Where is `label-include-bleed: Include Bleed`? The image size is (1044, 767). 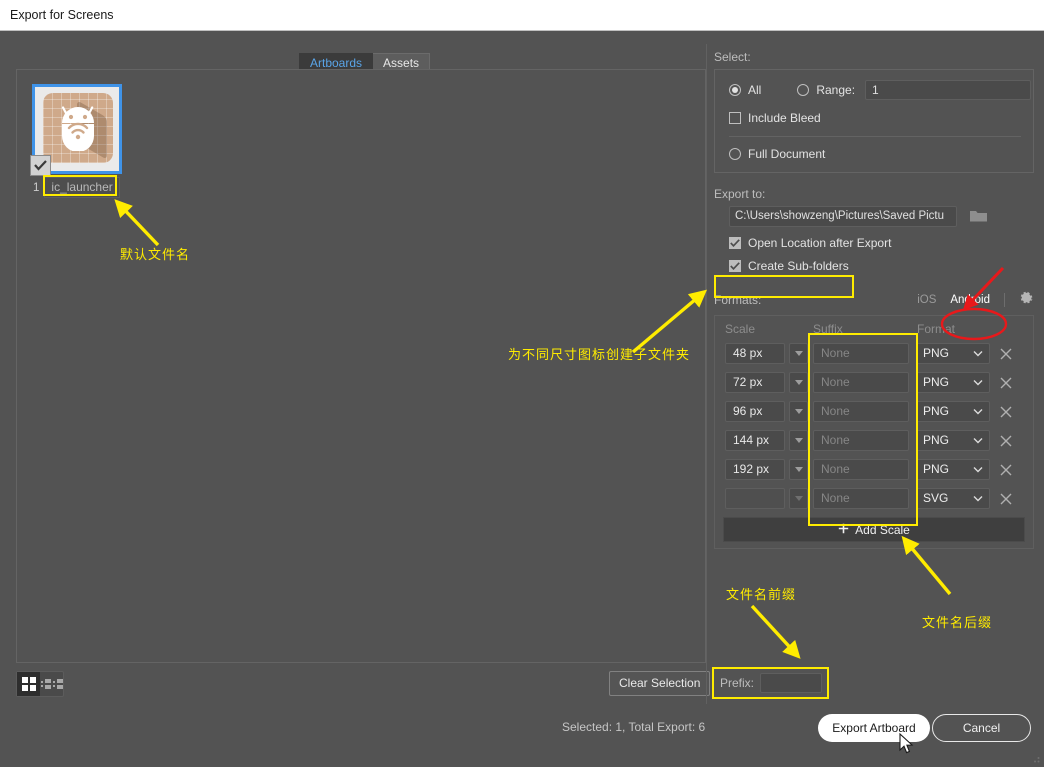 label-include-bleed: Include Bleed is located at coordinates (784, 118).